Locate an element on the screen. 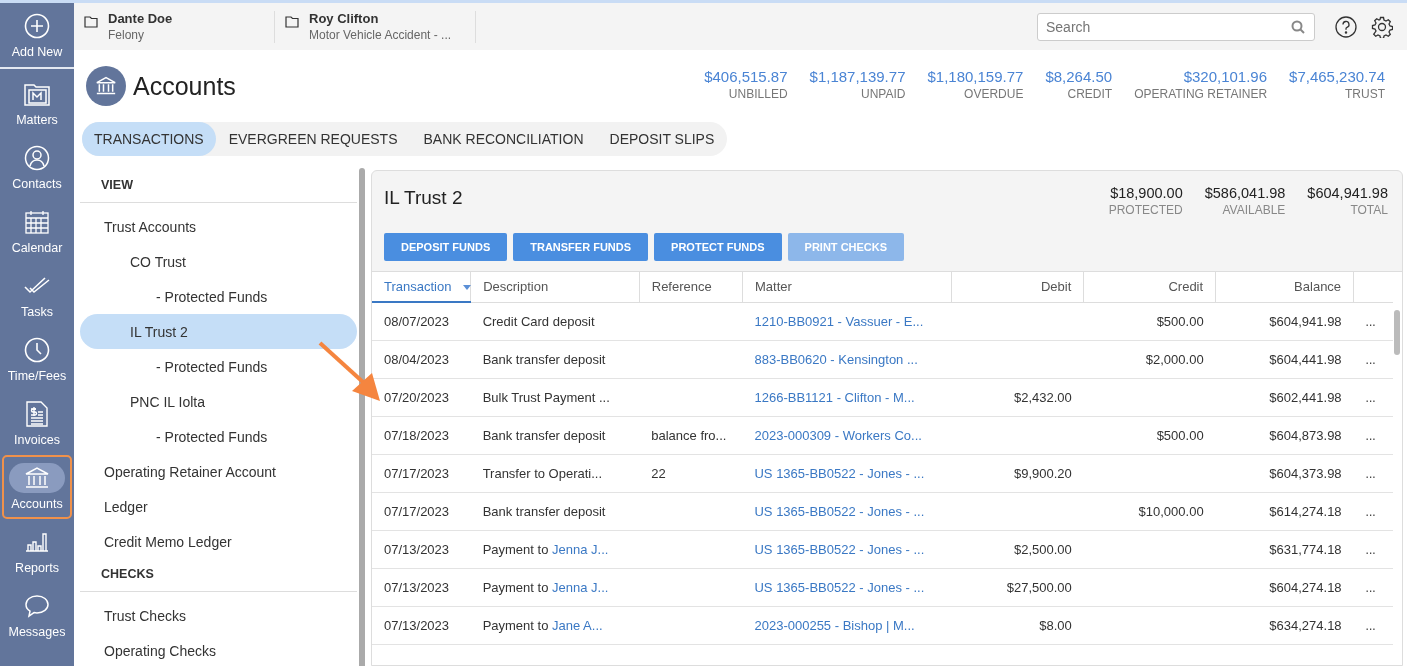 Image resolution: width=1407 pixels, height=666 pixels. summary-label: UNBILLED is located at coordinates (757, 94).